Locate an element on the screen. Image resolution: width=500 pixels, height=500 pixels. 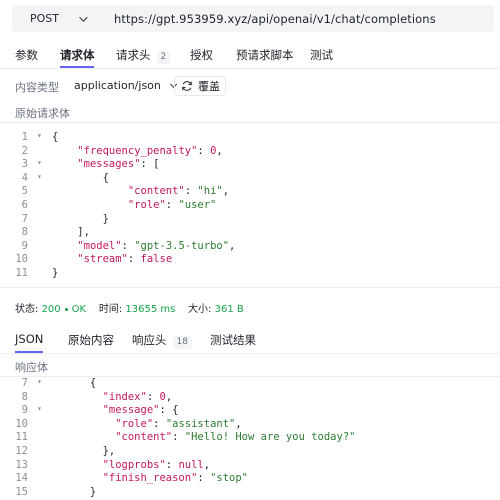
chevron-down-icon is located at coordinates (83, 17).